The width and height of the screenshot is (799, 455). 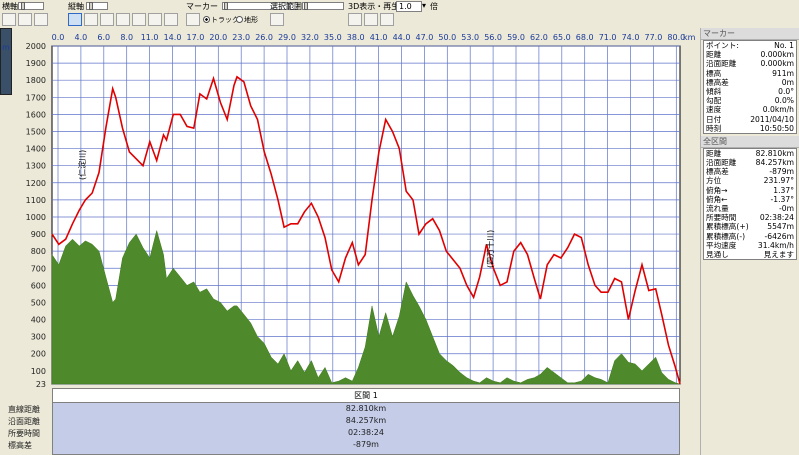 I want to click on summary-value-surface: 84.257km, so click(x=366, y=420).